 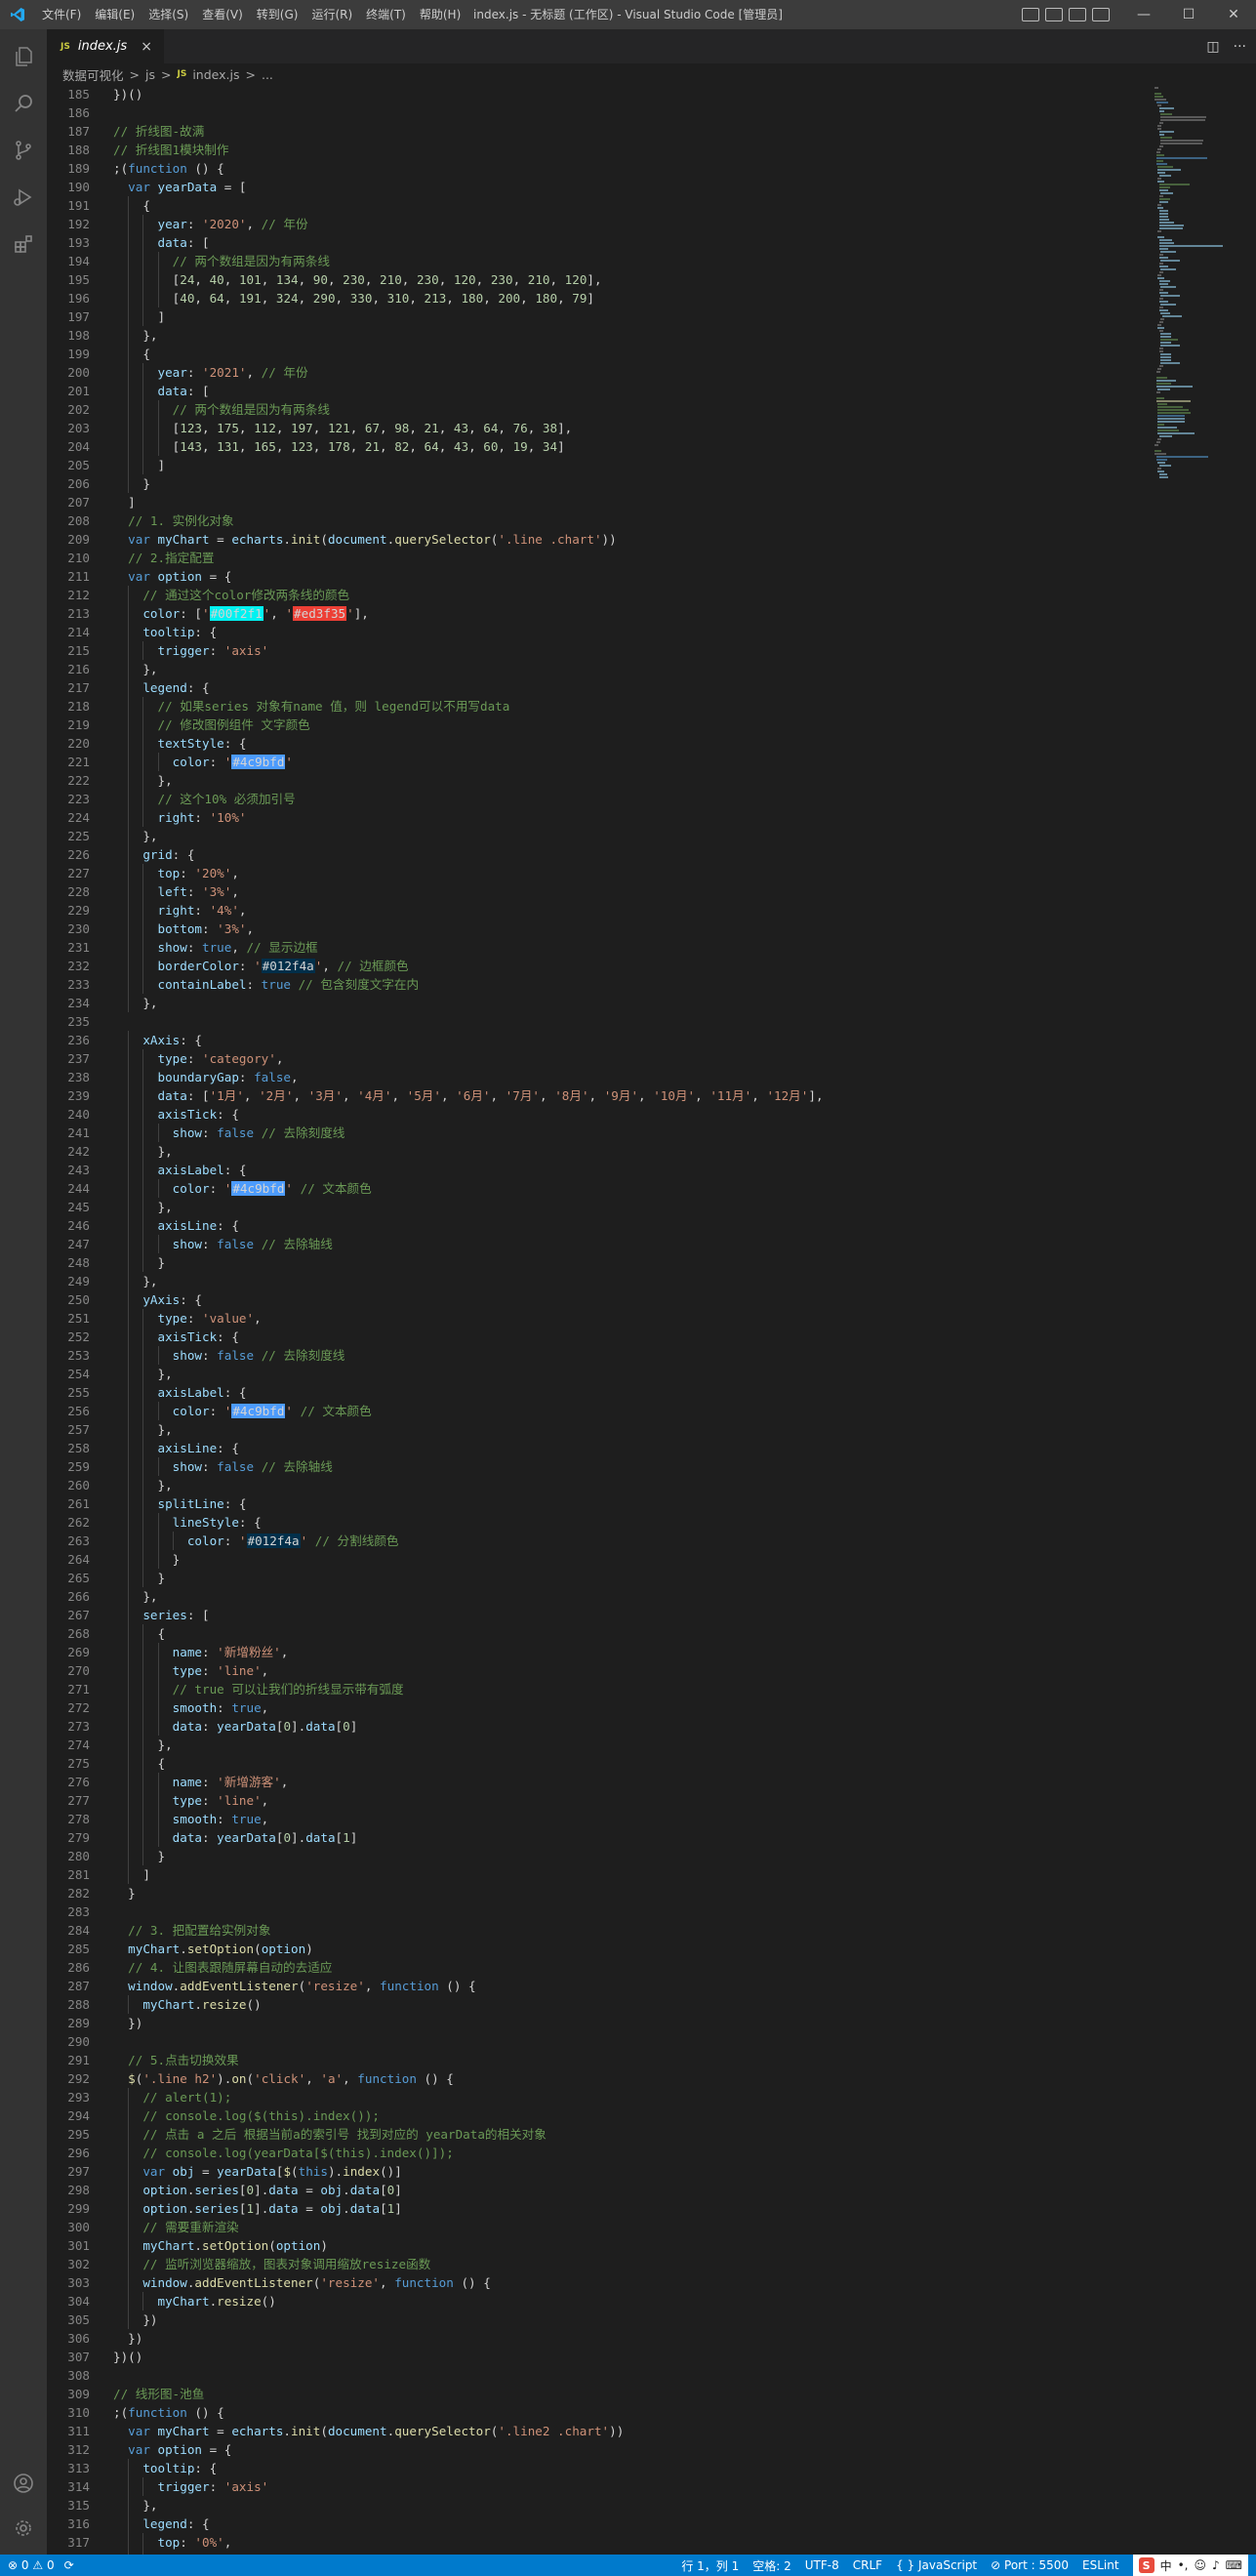 I want to click on code-line: 259 show: false // 去除轴线, so click(x=597, y=1466).